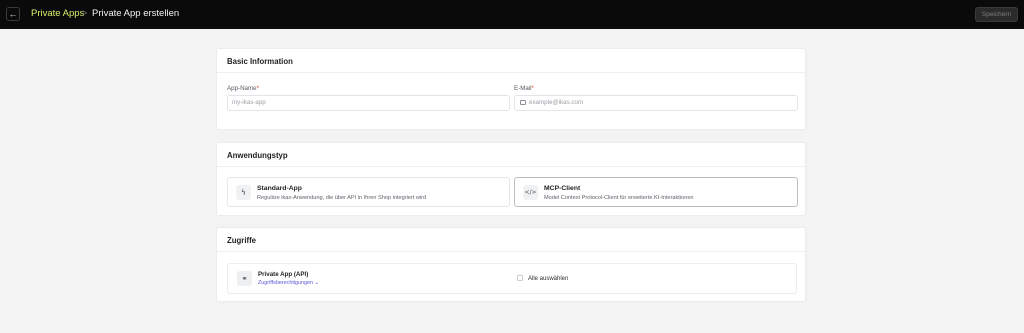 This screenshot has height=333, width=1024. I want to click on app-type-option-title: MCP-Client, so click(562, 188).